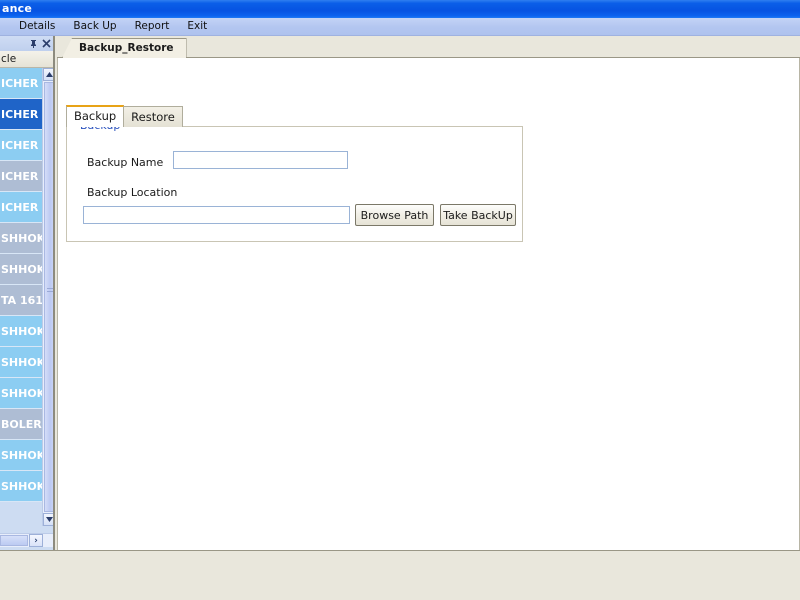 The width and height of the screenshot is (800, 600). I want to click on list-horizontal-scrollbar: ›, so click(26, 540).